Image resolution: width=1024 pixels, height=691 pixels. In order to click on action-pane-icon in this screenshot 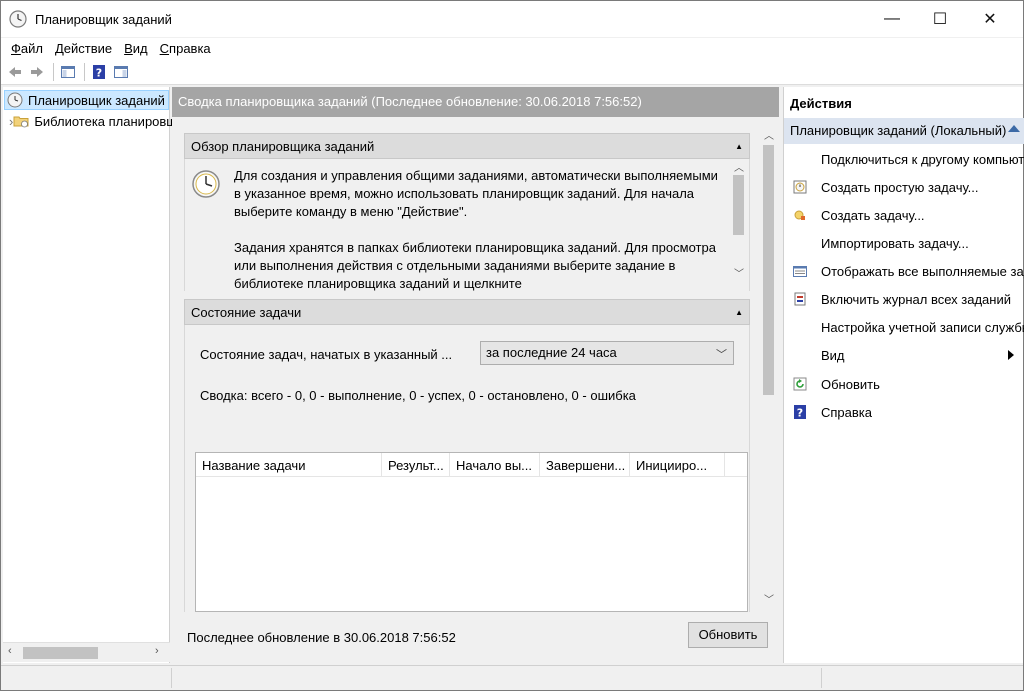, I will do `click(121, 72)`.